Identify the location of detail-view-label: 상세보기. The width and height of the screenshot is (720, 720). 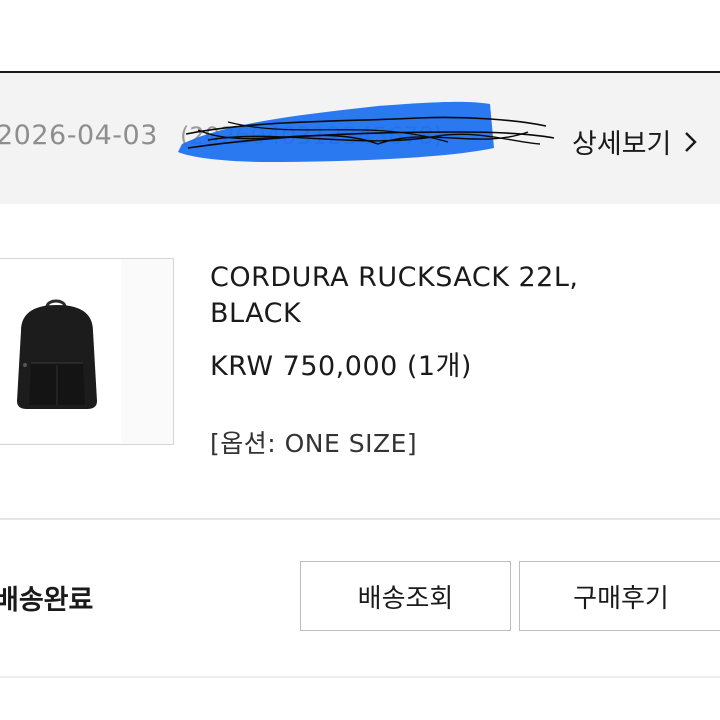
(622, 144).